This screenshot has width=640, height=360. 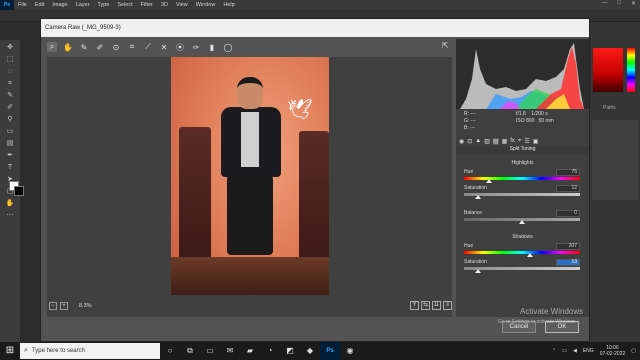 I want to click on target-adjust-tool-icon: ⊙, so click(x=116, y=47).